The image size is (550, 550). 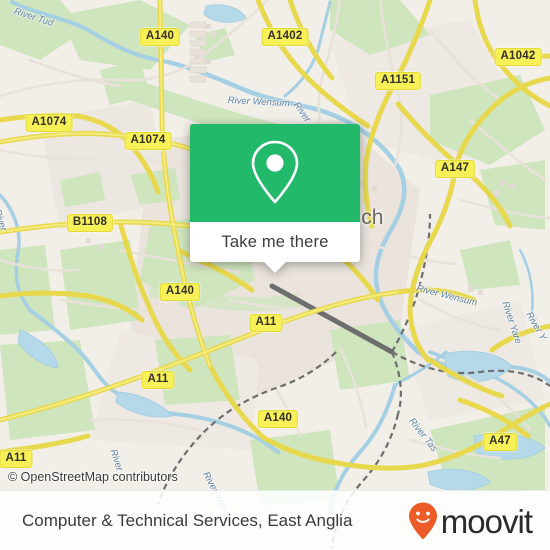 What do you see at coordinates (285, 37) in the screenshot?
I see `shield-a1402: A1402` at bounding box center [285, 37].